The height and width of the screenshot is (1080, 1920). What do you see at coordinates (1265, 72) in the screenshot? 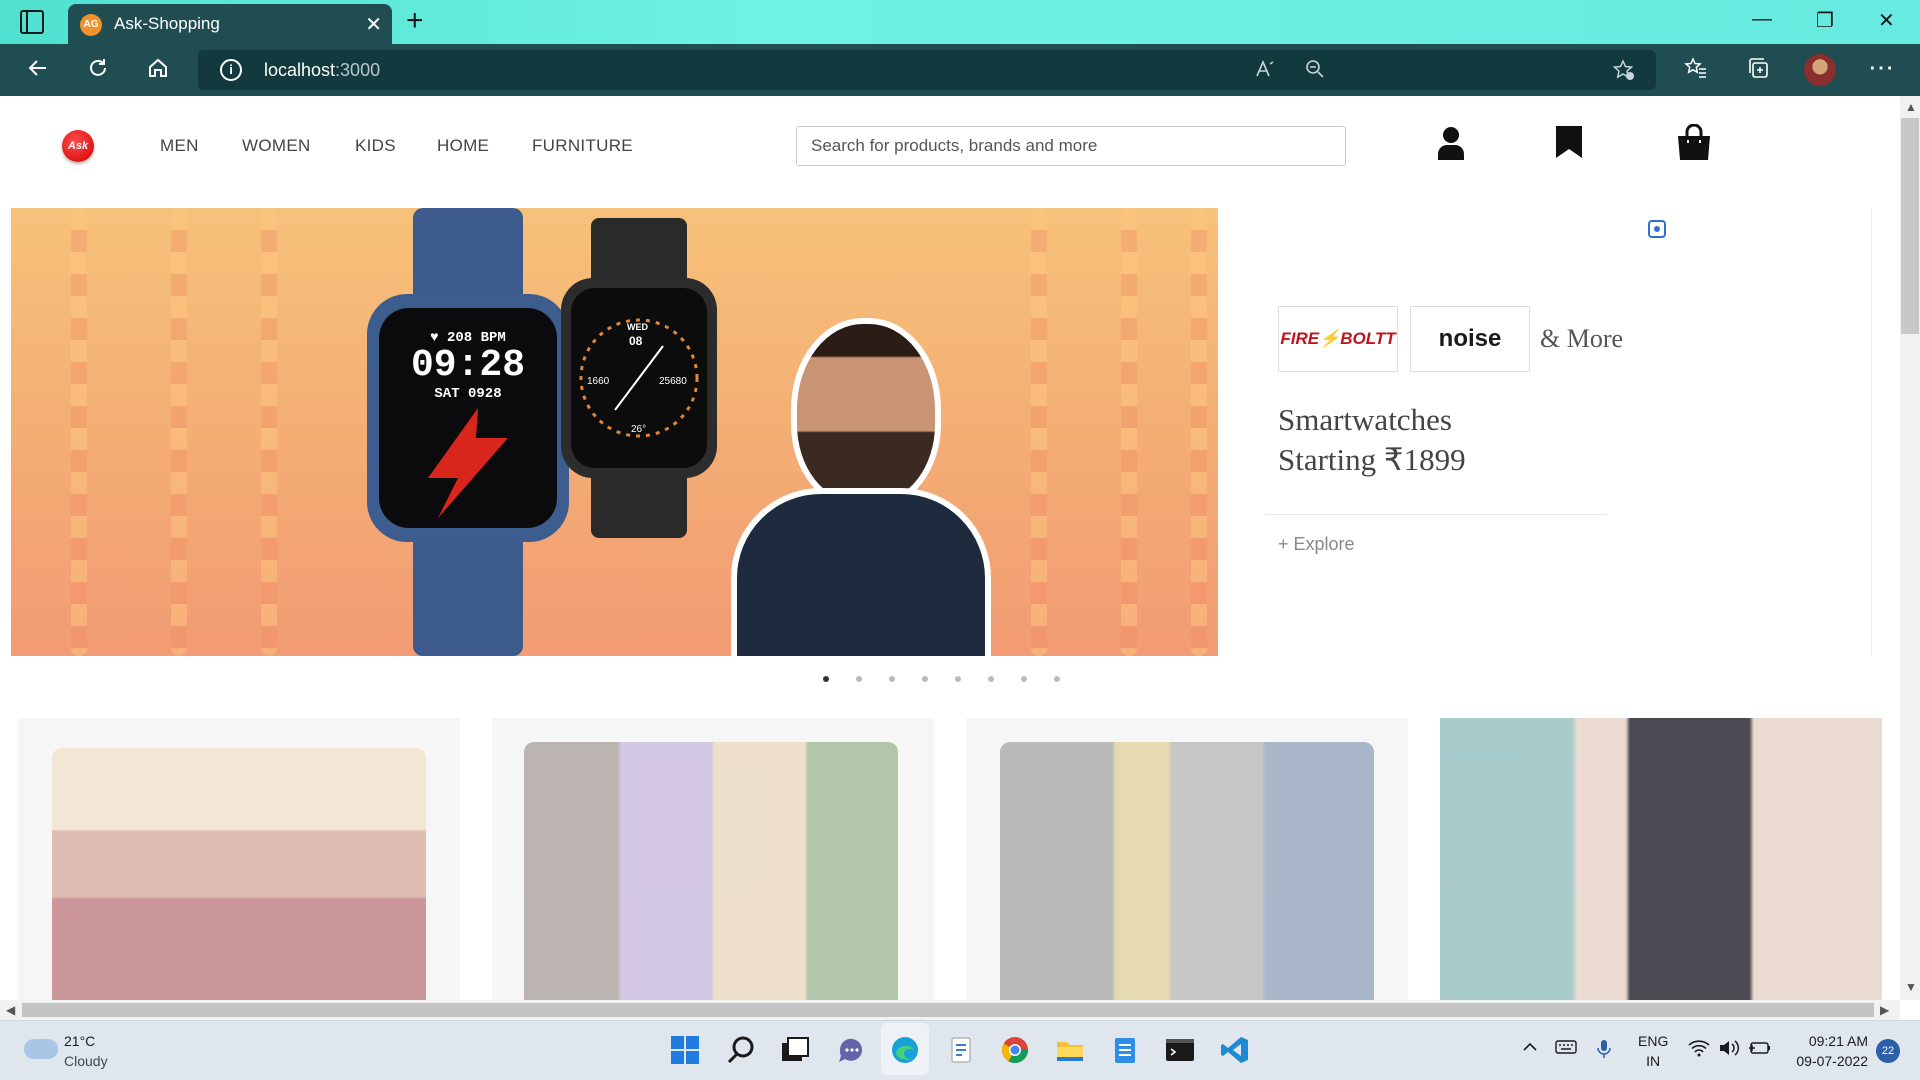
I see `read-aloud-icon` at bounding box center [1265, 72].